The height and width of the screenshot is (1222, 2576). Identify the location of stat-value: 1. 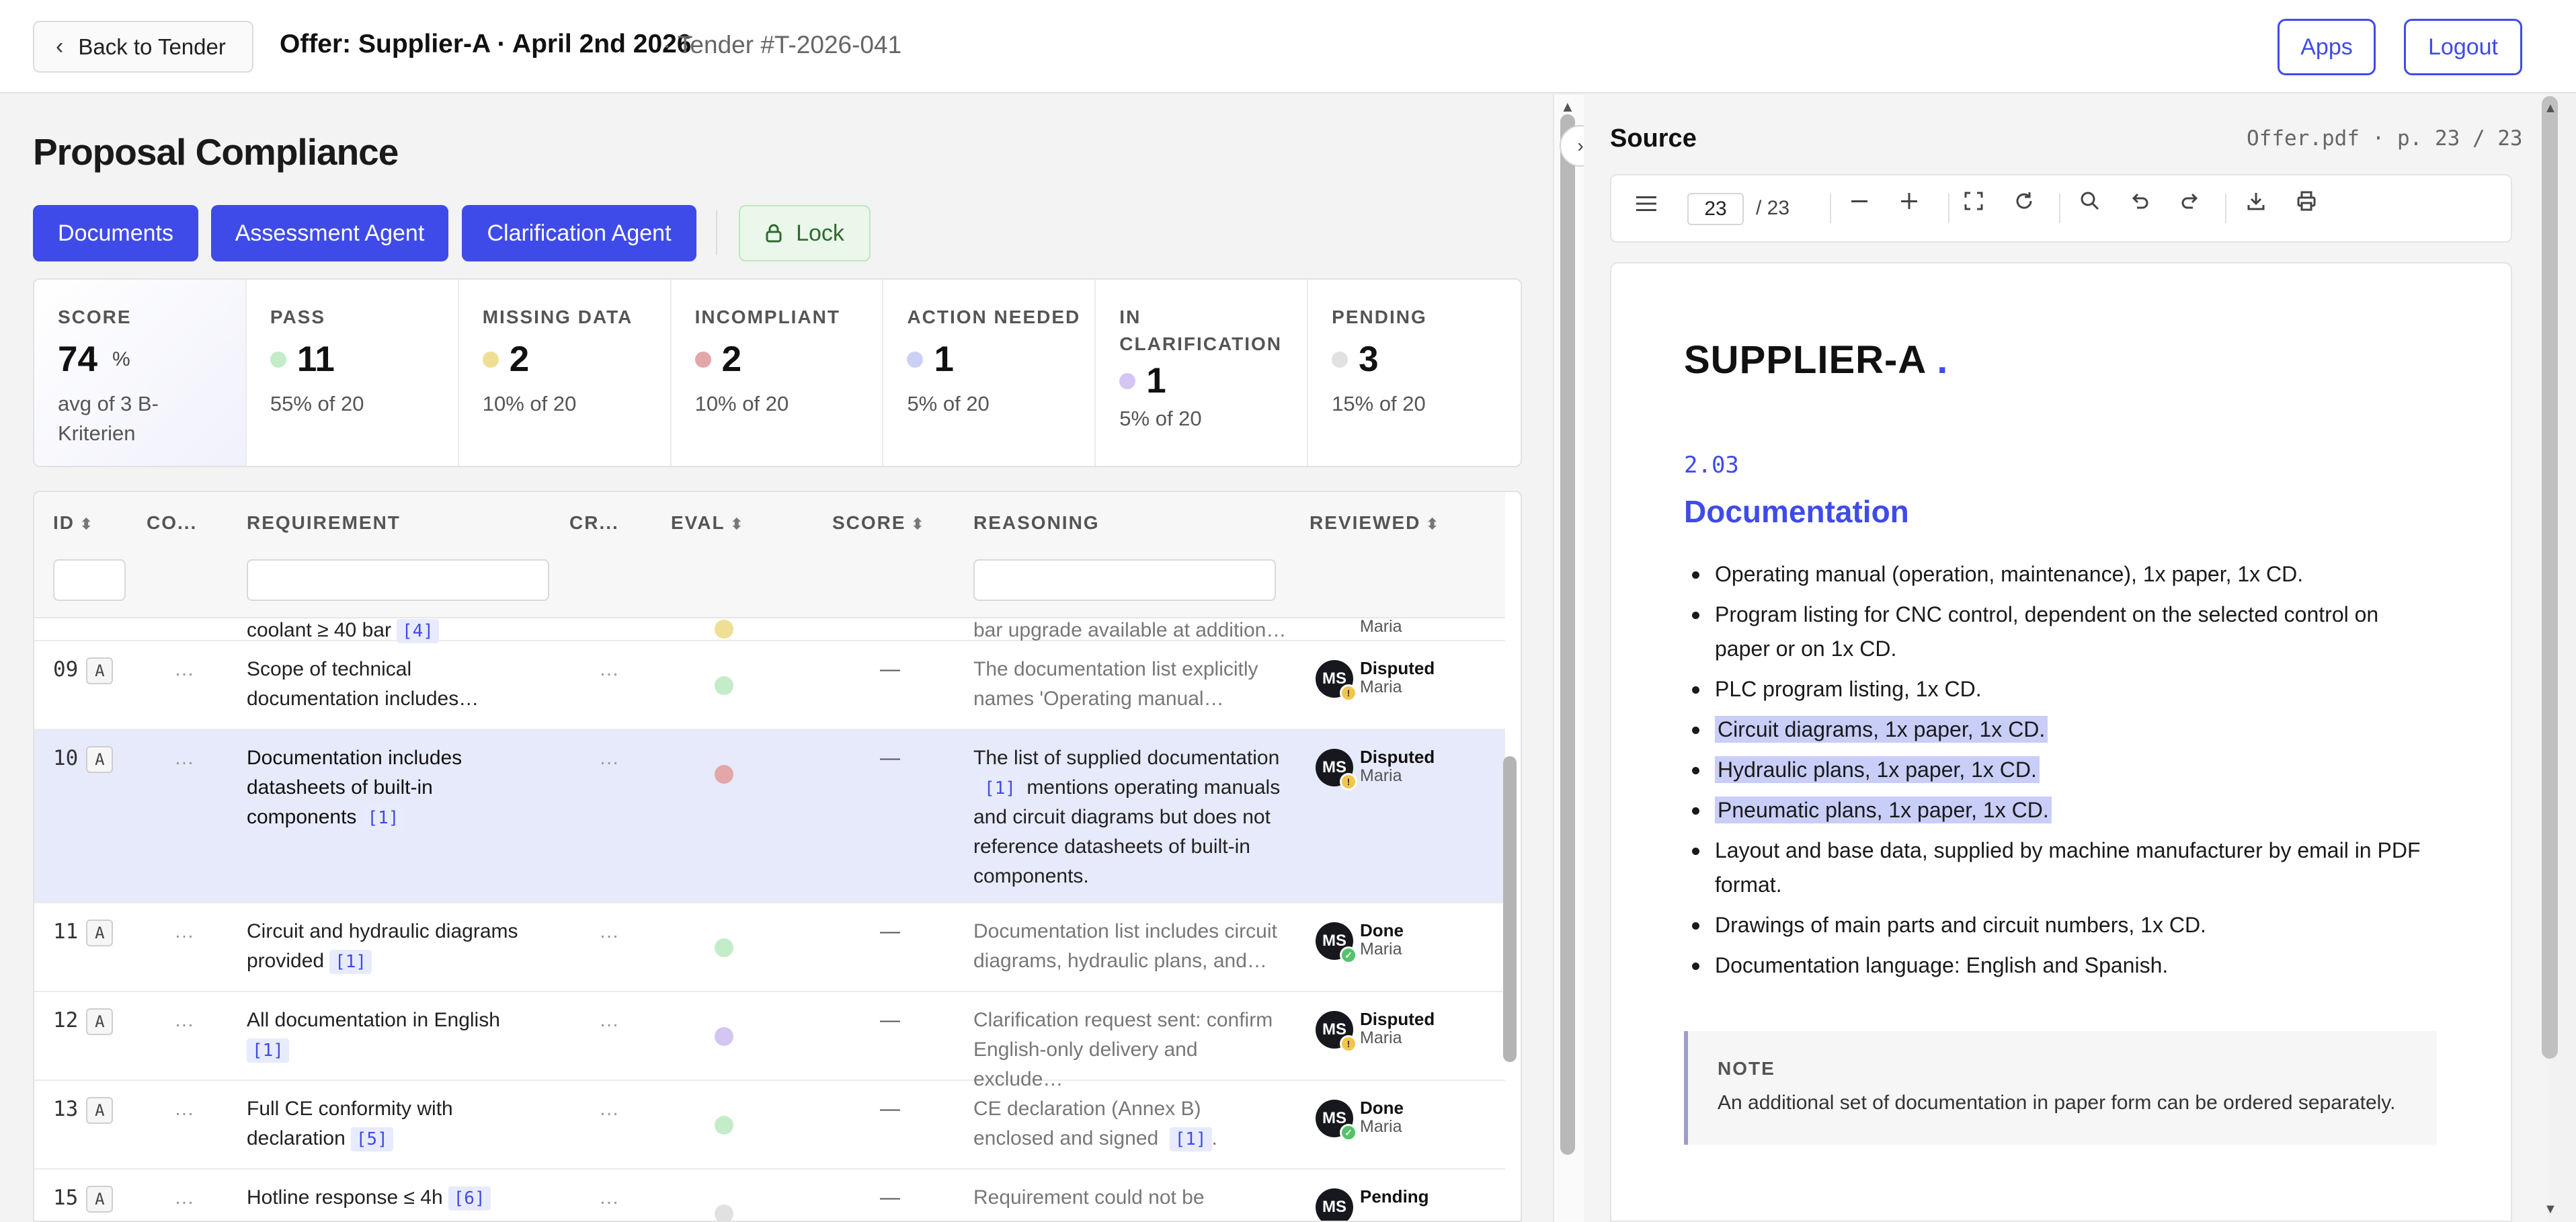
(1156, 381).